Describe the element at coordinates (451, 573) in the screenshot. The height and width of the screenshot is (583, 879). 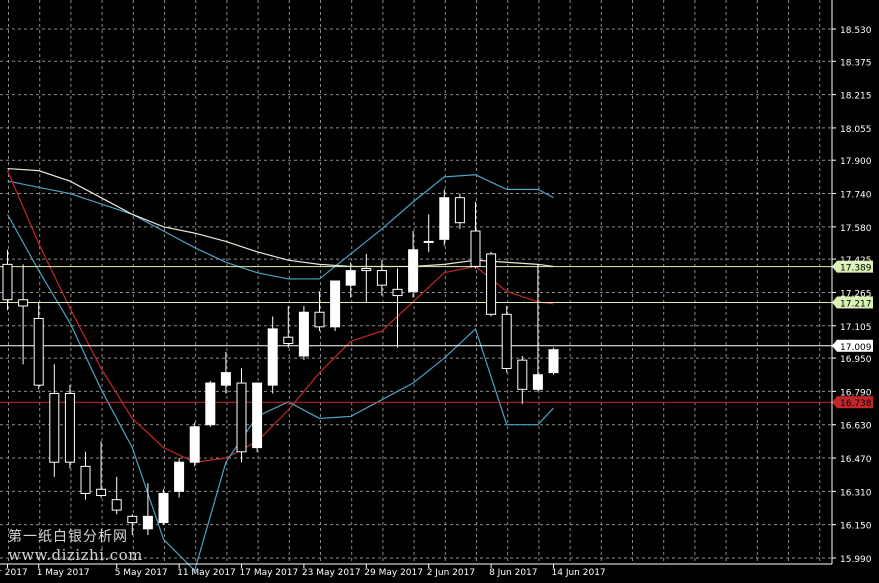
I see `x-tick-label: 2 Jun 2017` at that location.